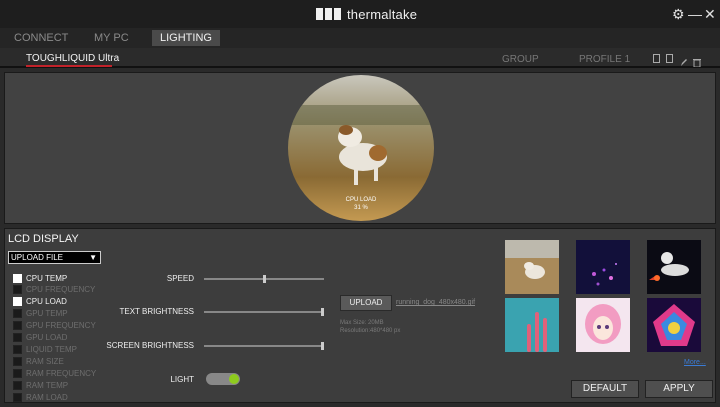 Image resolution: width=720 pixels, height=407 pixels. Describe the element at coordinates (674, 267) in the screenshot. I see `gallery-astronaut-rocket` at that location.